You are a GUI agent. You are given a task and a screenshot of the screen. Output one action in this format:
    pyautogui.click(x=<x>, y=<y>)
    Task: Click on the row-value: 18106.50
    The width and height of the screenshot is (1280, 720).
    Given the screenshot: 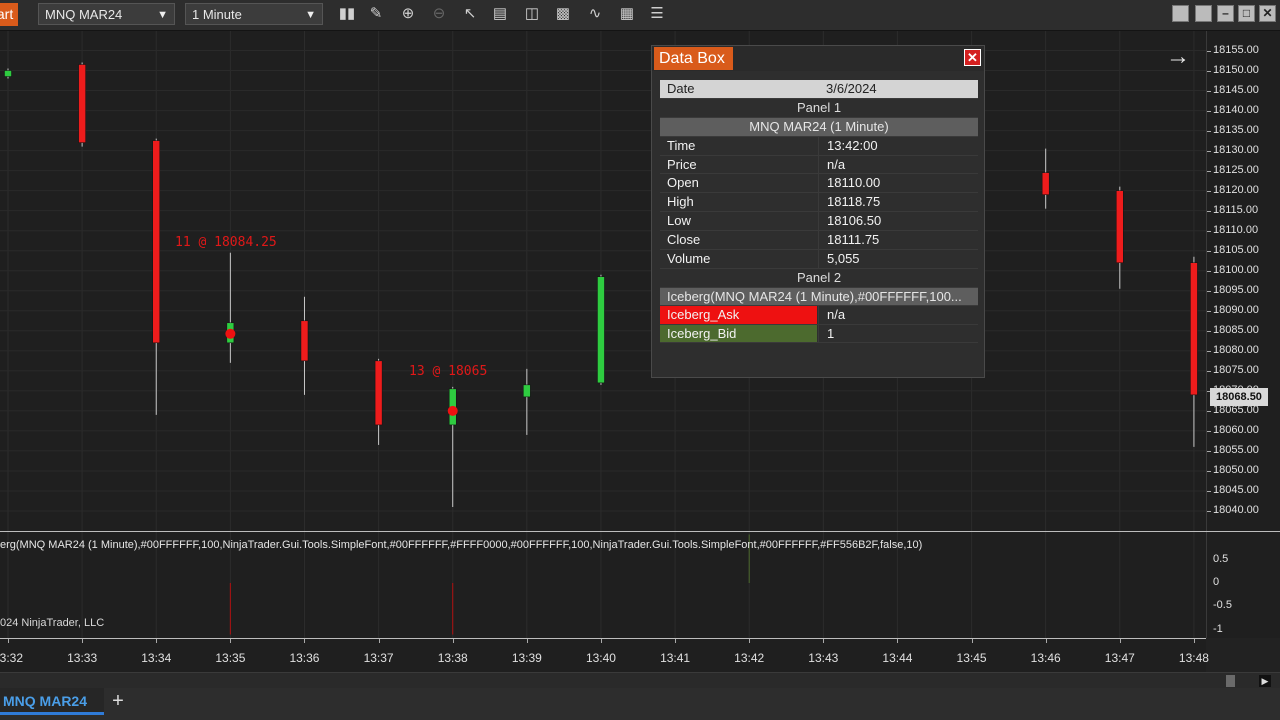 What is the action you would take?
    pyautogui.click(x=898, y=221)
    